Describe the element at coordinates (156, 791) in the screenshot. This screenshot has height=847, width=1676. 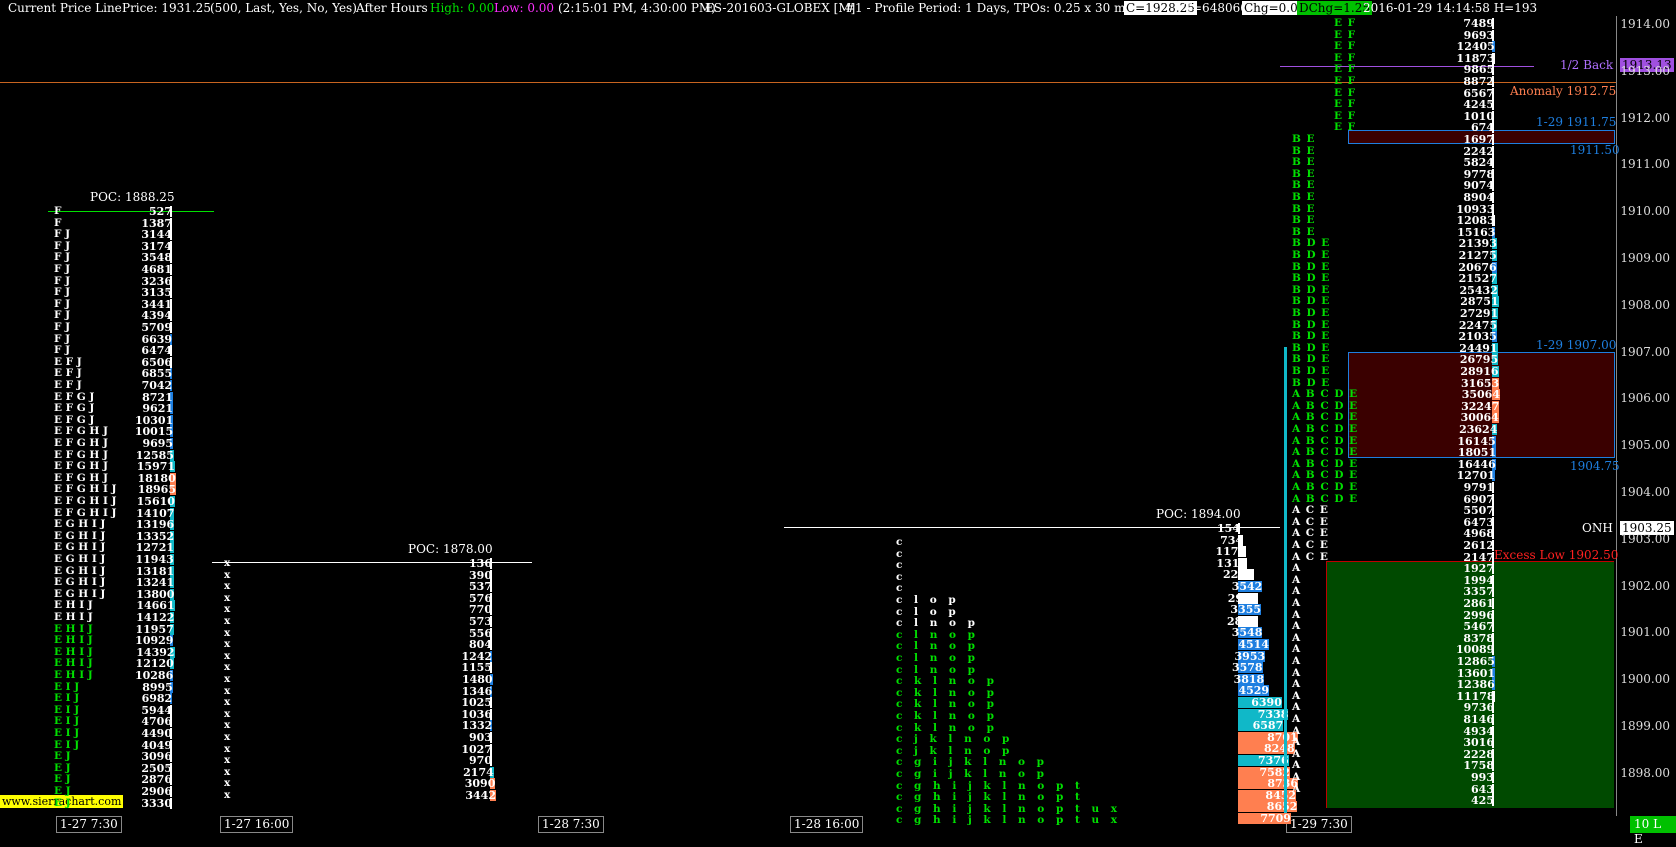
I see `profile1-volume-value: 2906` at that location.